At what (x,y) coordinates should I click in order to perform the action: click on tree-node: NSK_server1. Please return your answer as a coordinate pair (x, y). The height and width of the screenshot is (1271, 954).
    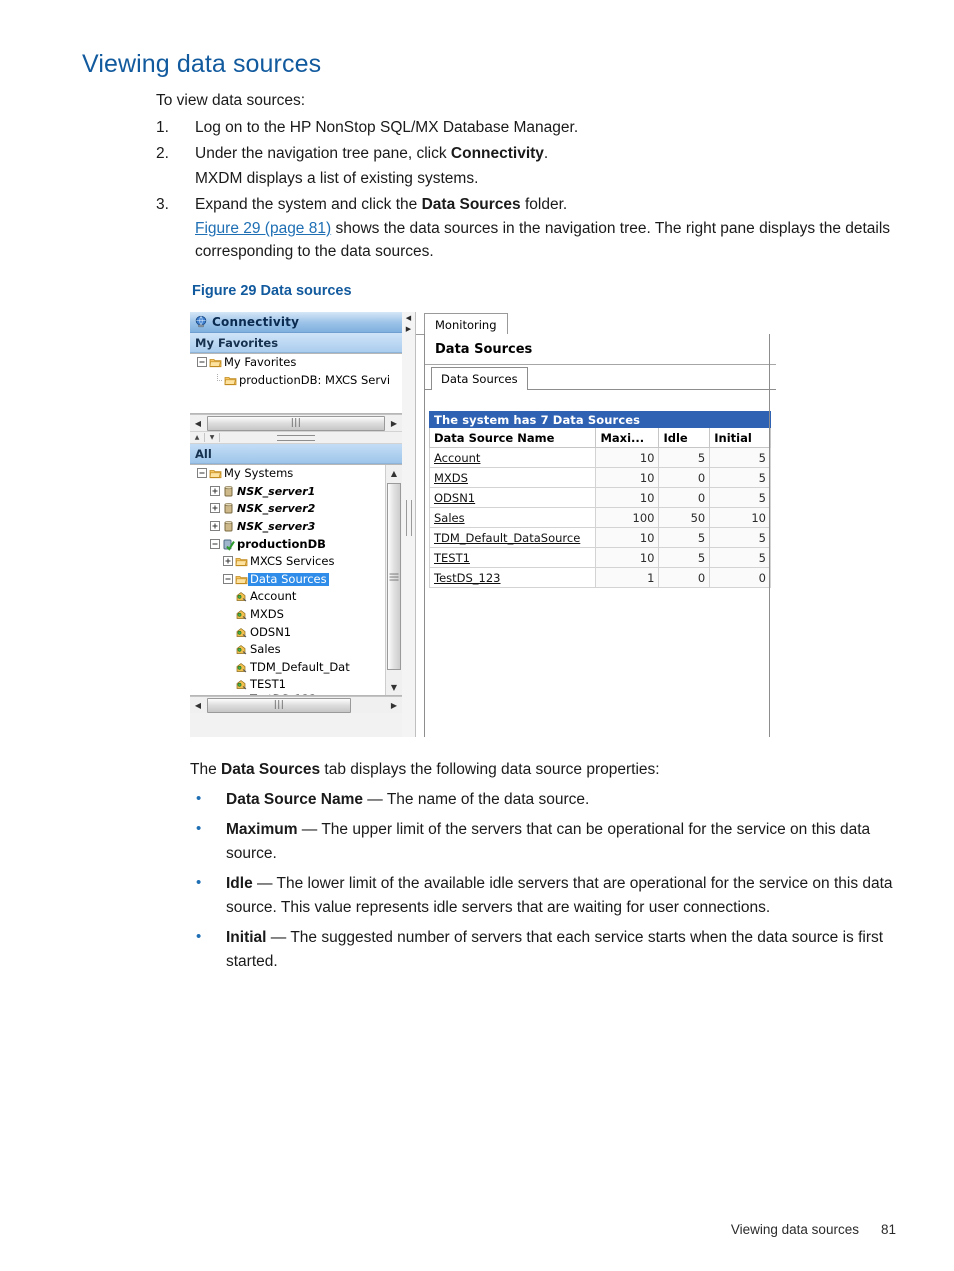
    Looking at the image, I should click on (296, 492).